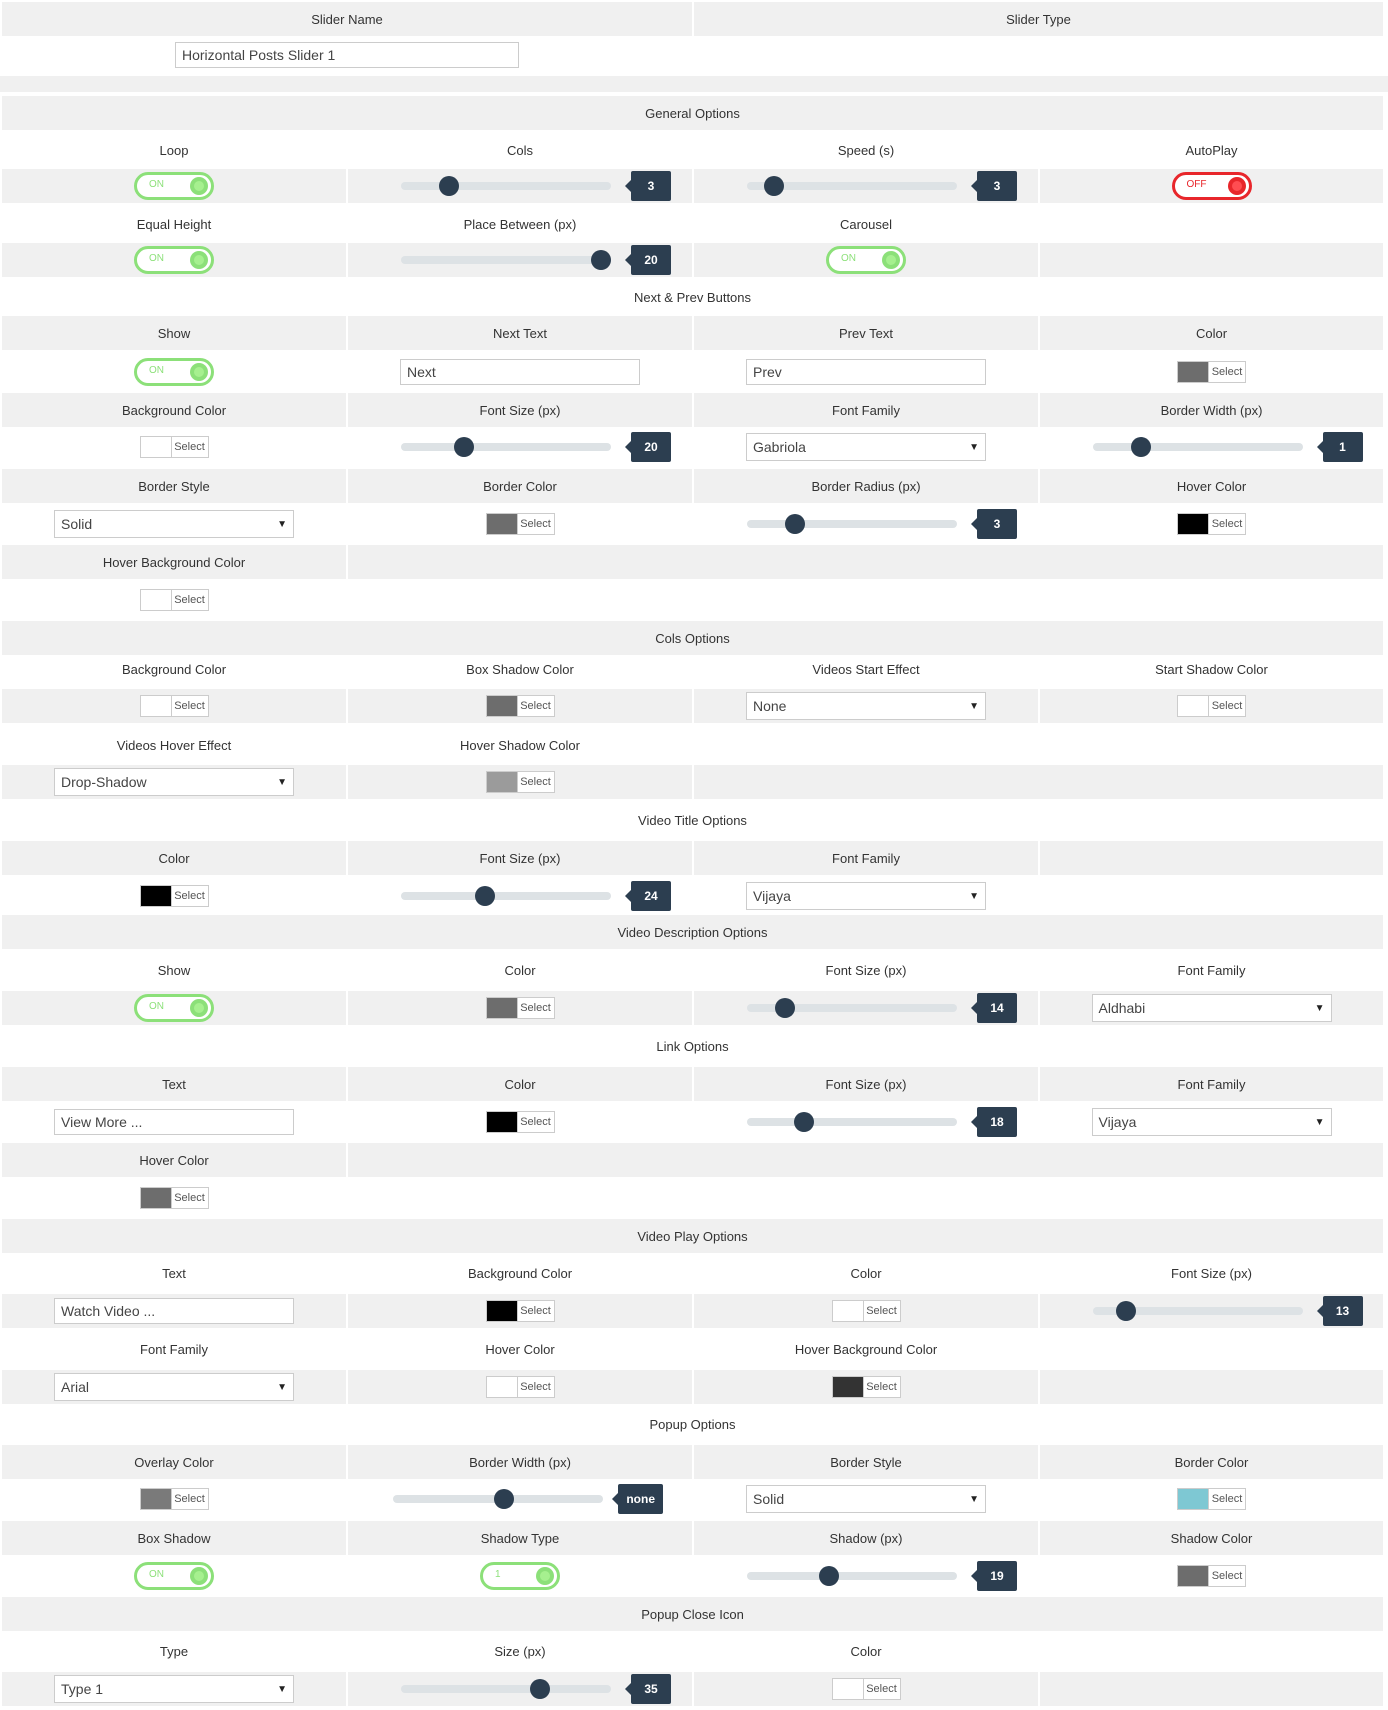  Describe the element at coordinates (520, 1576) in the screenshot. I see `shadow-type-toggle: 1` at that location.